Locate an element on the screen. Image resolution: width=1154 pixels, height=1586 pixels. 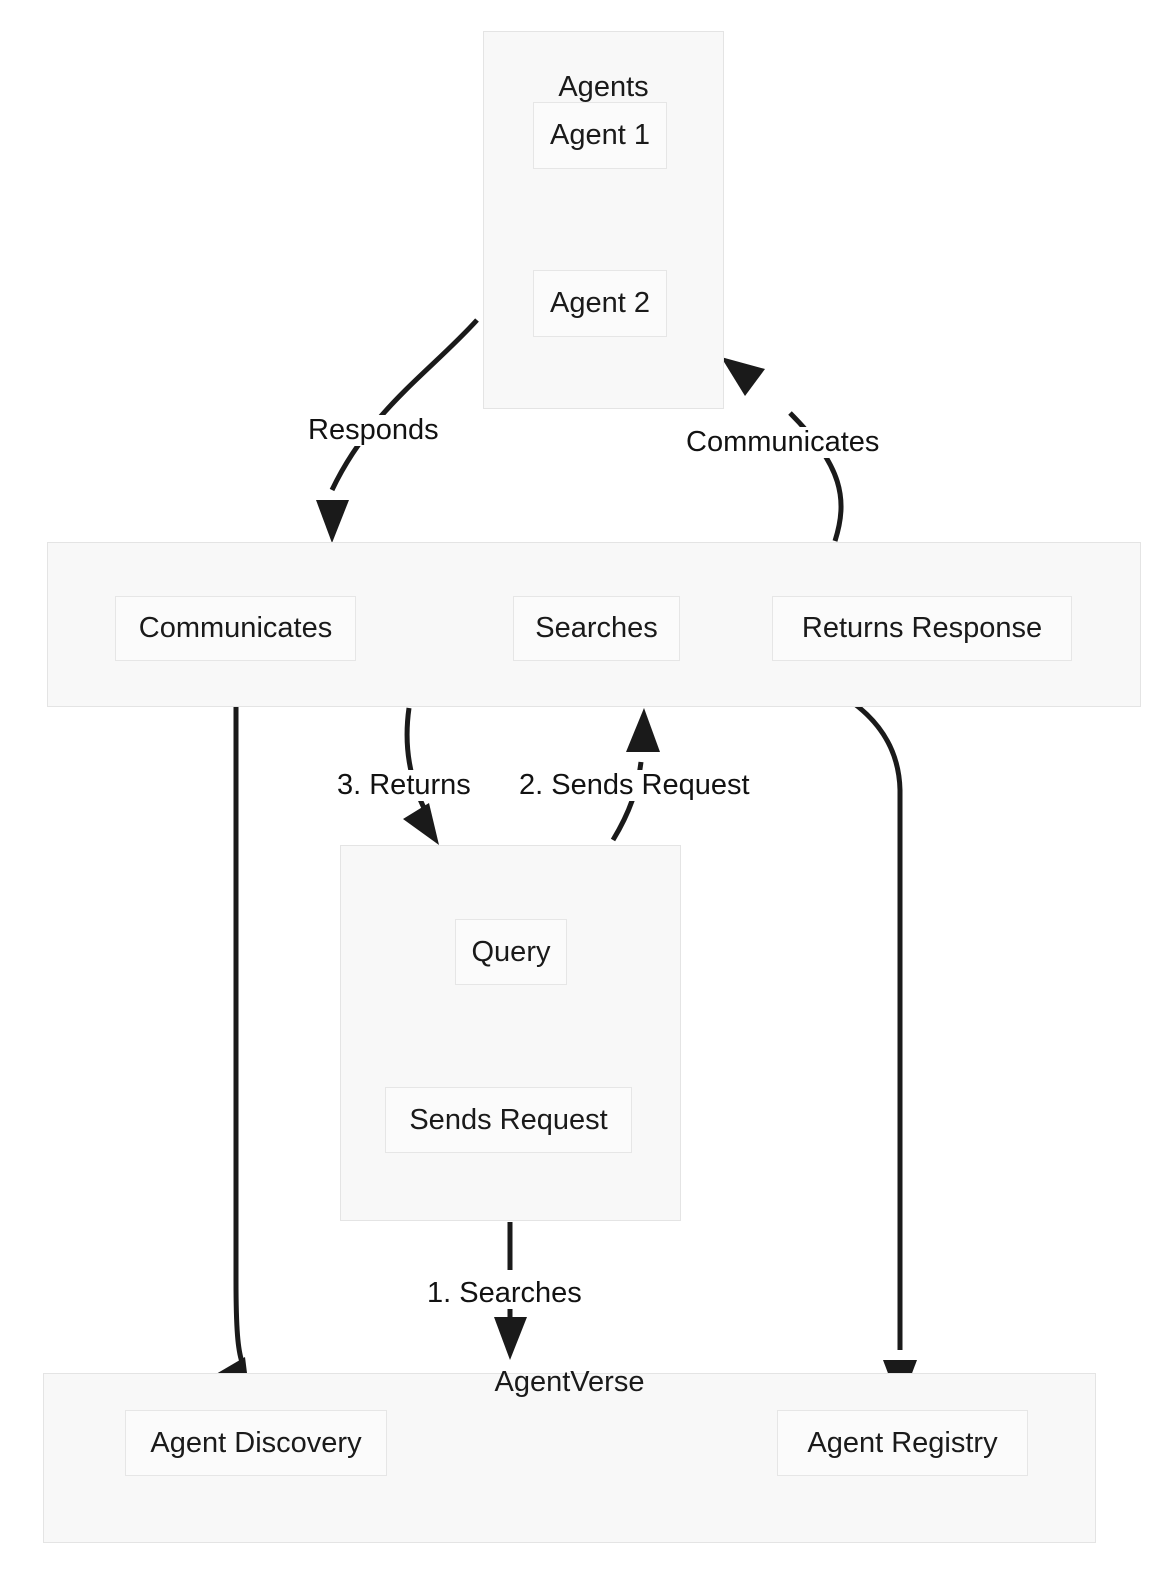
cluster-agents: Agents is located at coordinates (603, 220).